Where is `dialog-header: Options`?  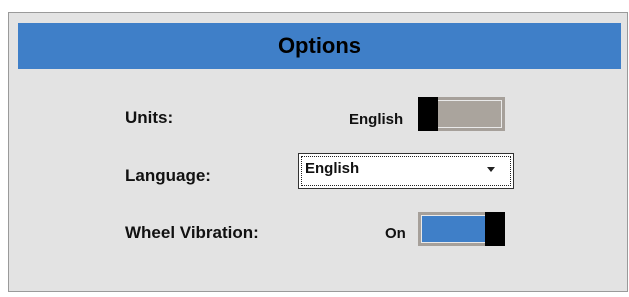 dialog-header: Options is located at coordinates (319, 46).